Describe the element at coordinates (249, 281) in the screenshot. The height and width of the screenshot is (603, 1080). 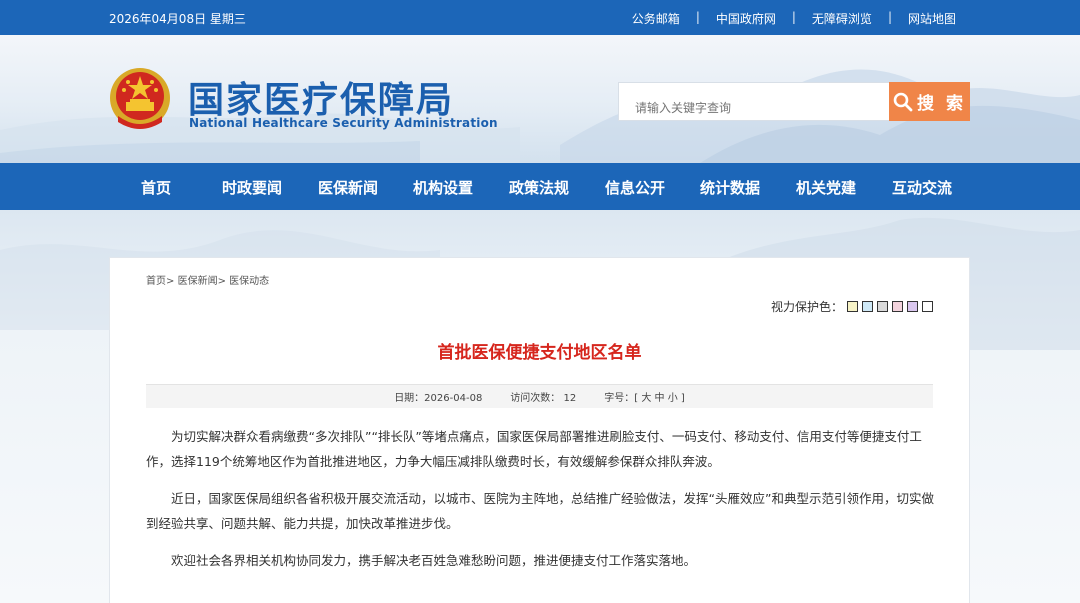
I see `breadcrumb-healthcare-dynamics: 医保动态` at that location.